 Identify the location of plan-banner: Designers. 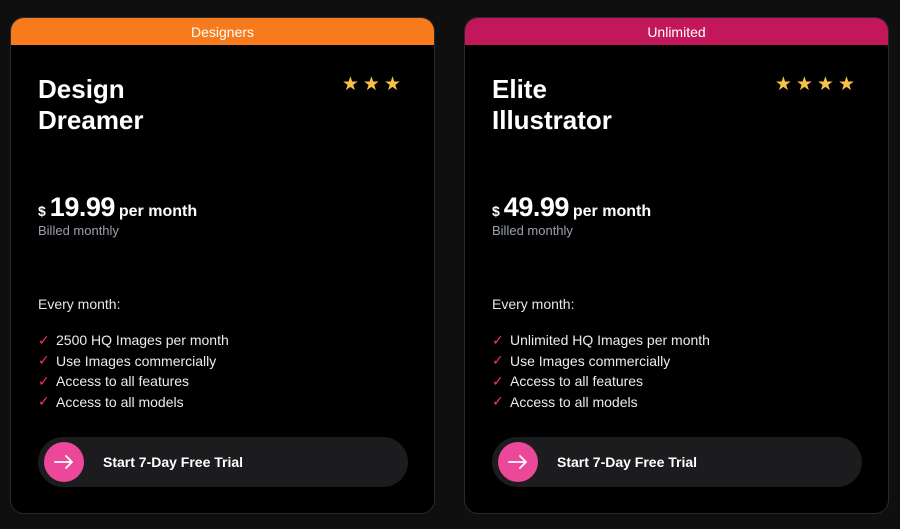
(222, 31).